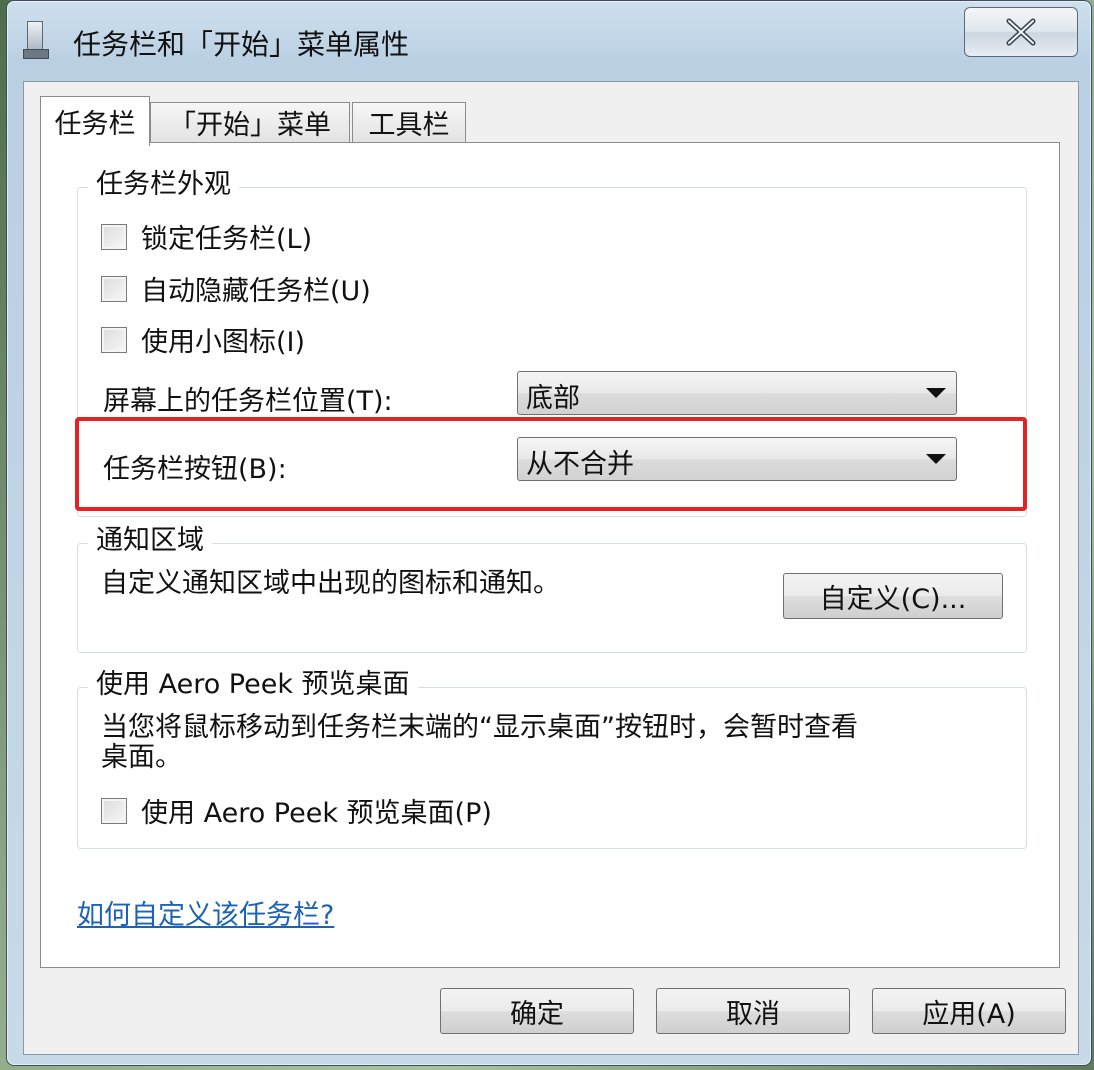  I want to click on aero-peek-checkbox, so click(114, 810).